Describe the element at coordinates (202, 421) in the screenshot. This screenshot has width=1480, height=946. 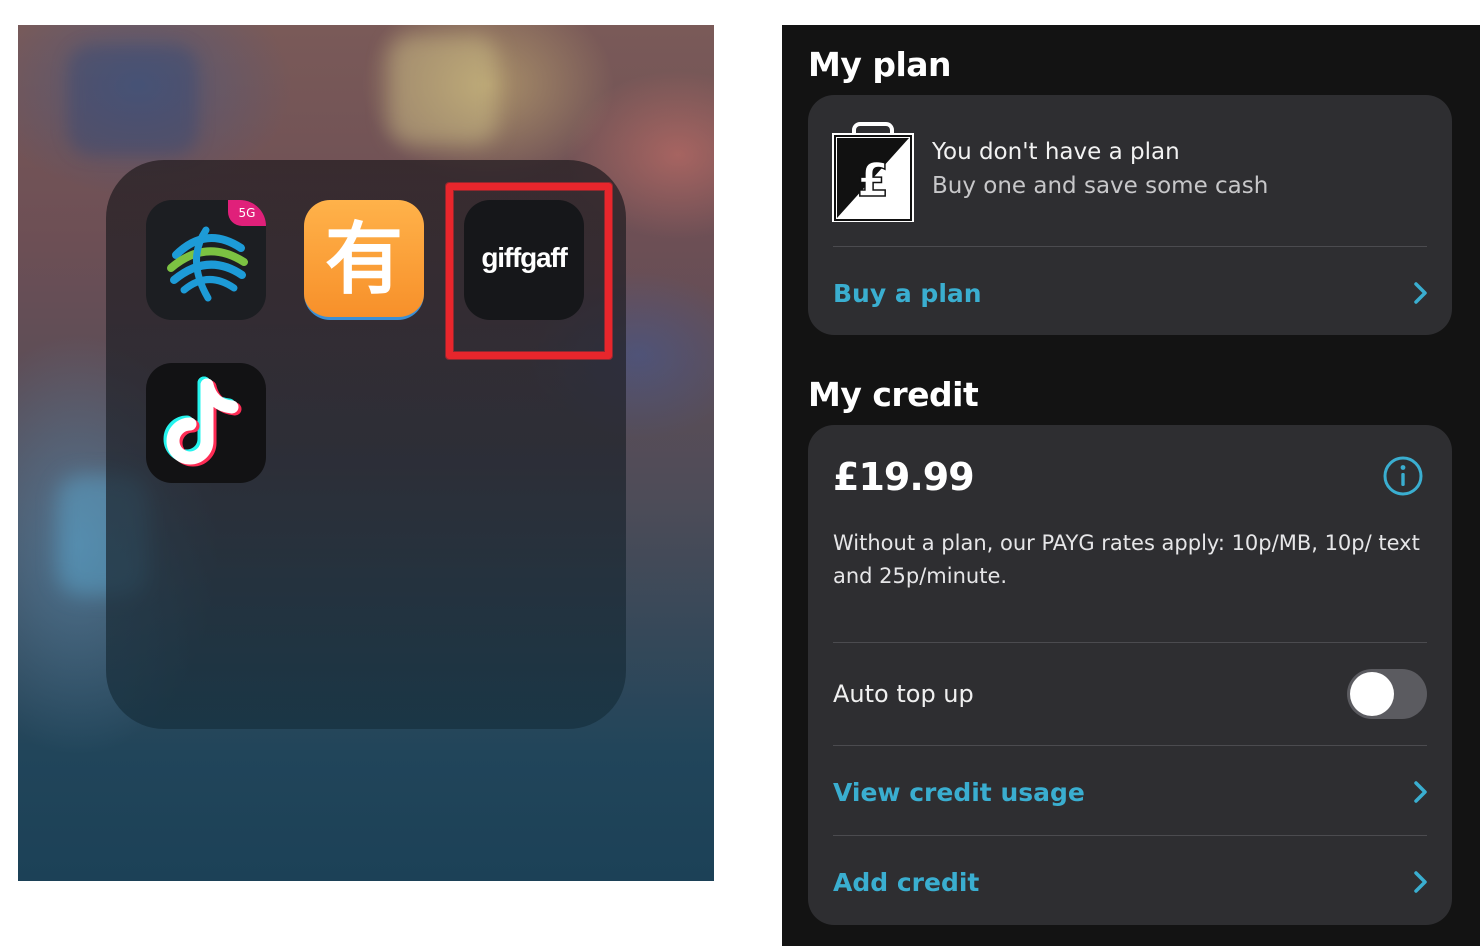
I see `tiktok-note-icon` at that location.